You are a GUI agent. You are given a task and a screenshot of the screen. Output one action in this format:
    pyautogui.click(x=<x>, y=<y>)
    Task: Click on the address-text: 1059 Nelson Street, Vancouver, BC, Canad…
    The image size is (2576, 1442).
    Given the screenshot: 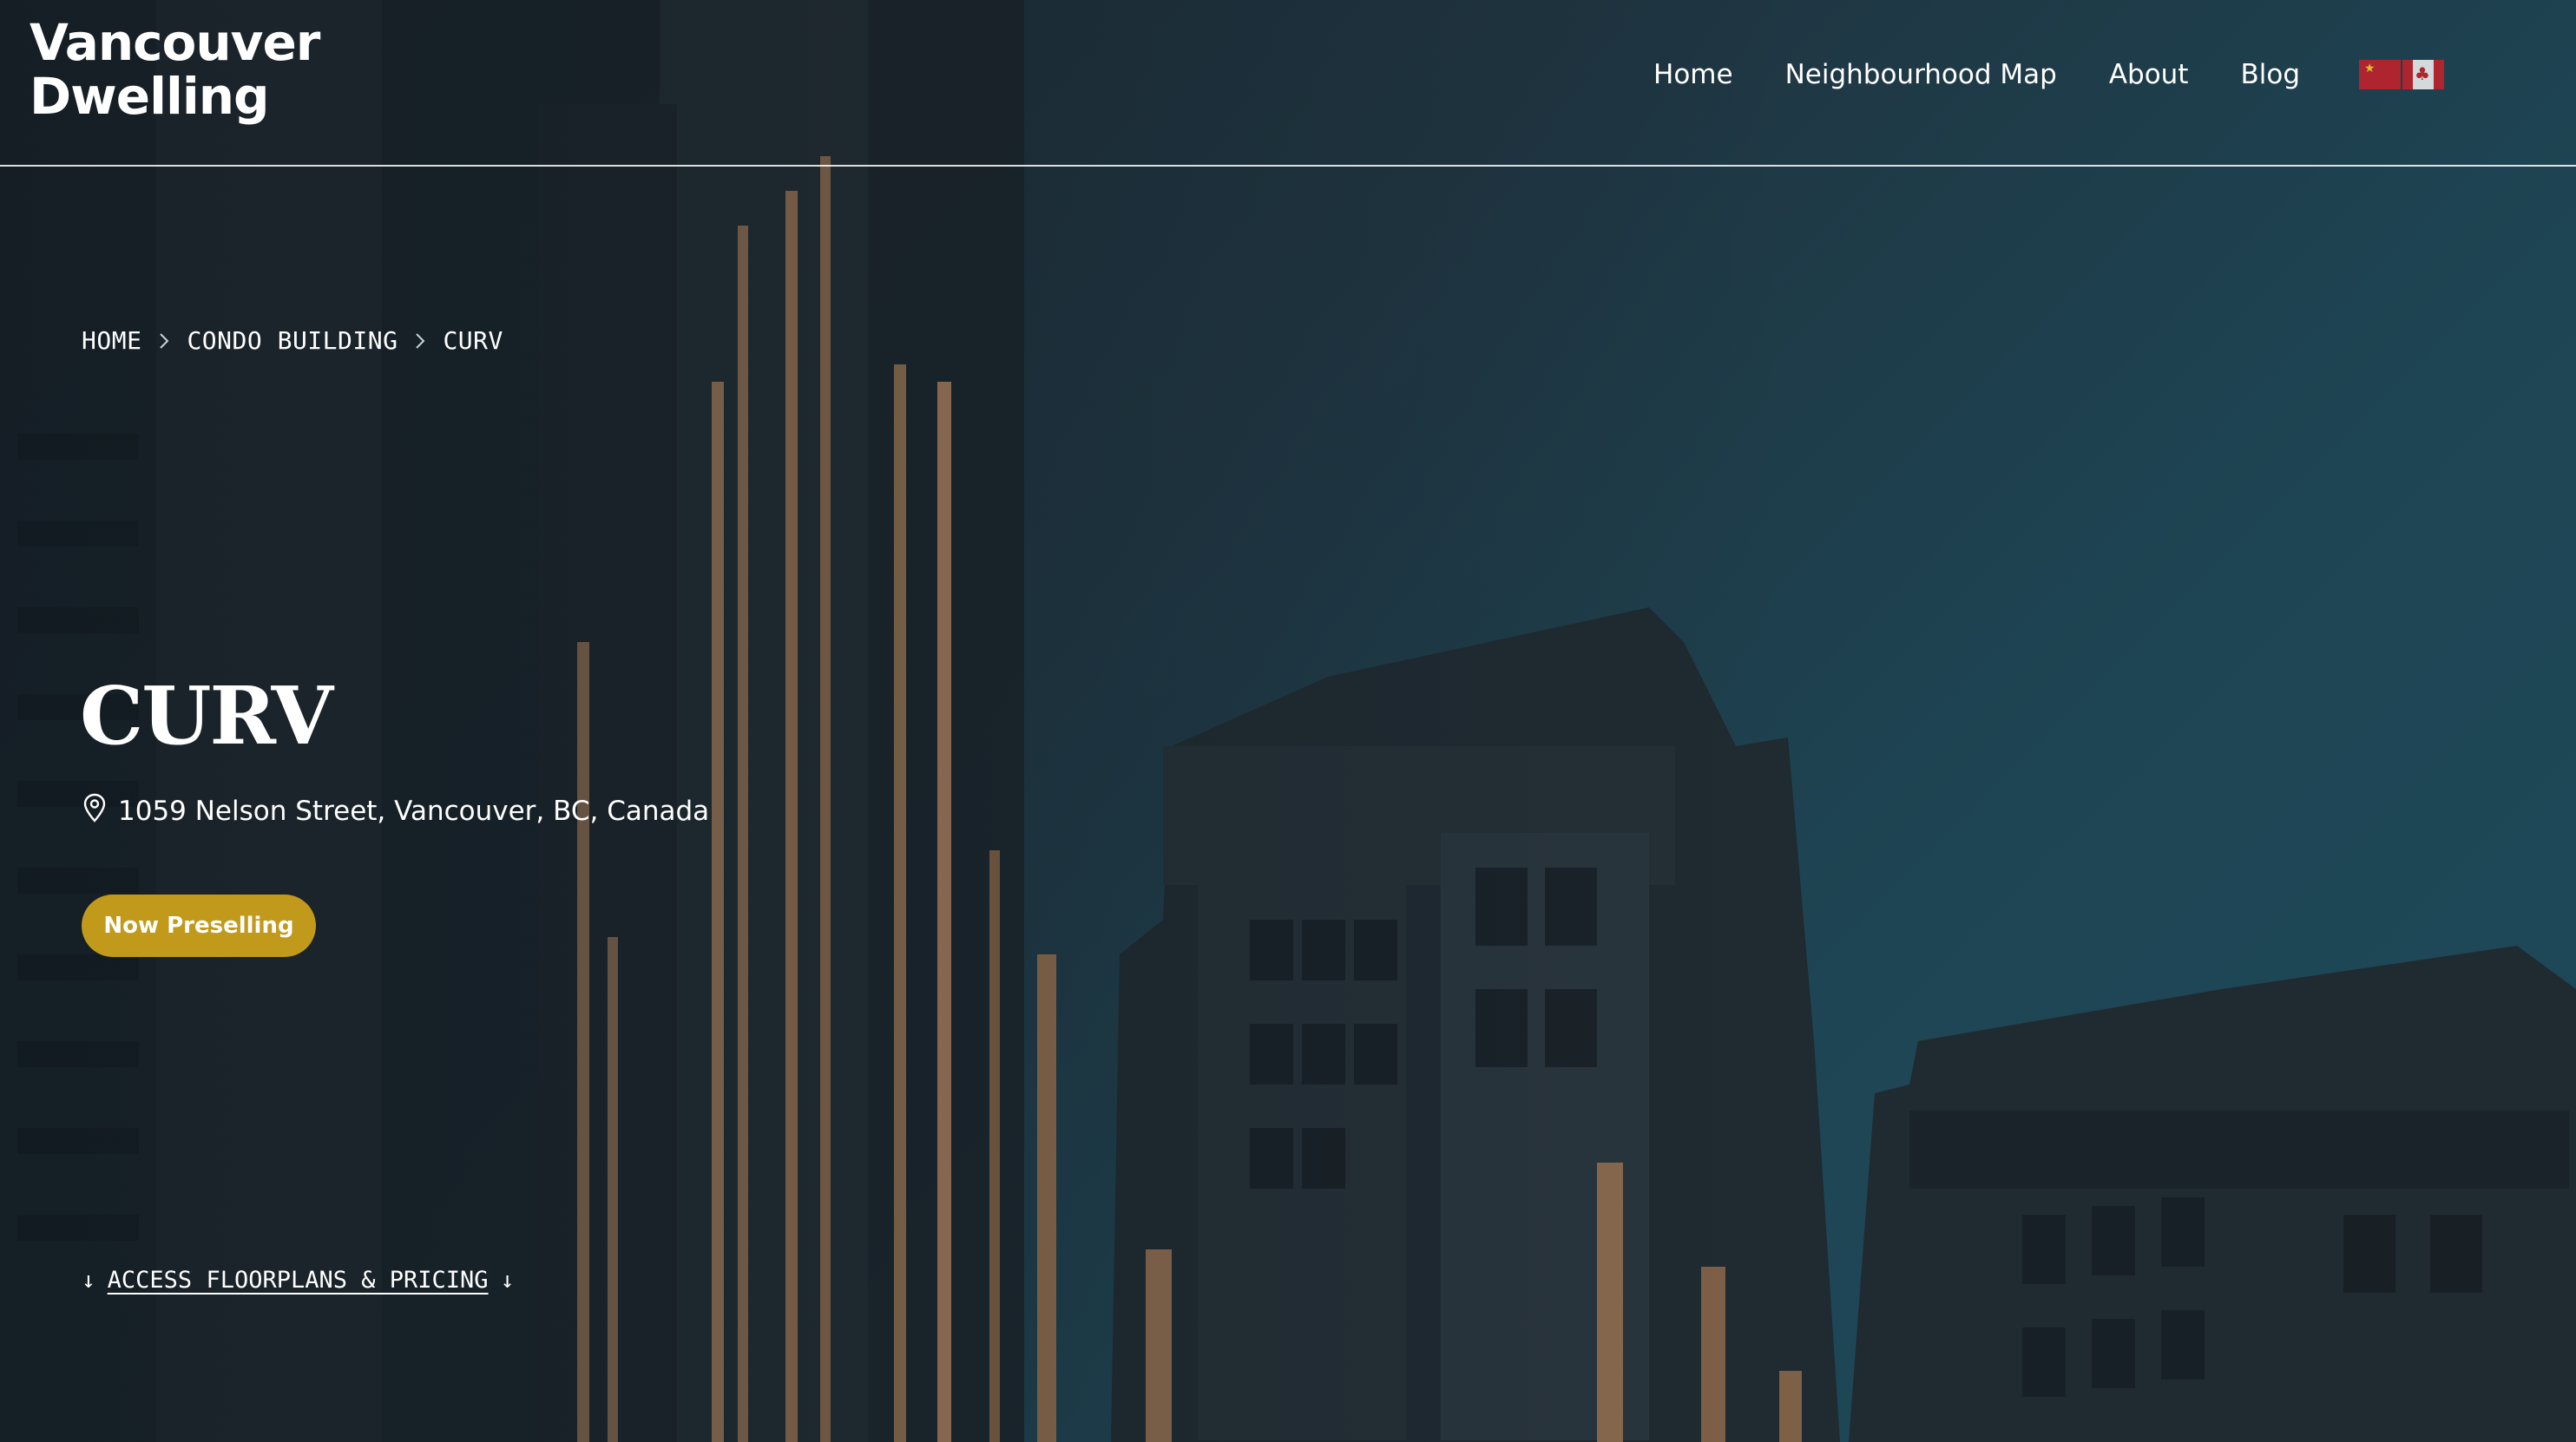 What is the action you would take?
    pyautogui.click(x=414, y=811)
    